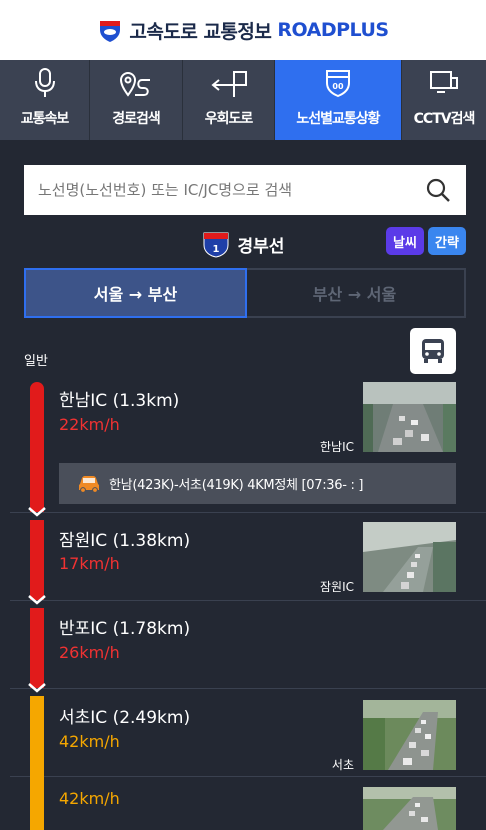  I want to click on car-icon, so click(89, 484).